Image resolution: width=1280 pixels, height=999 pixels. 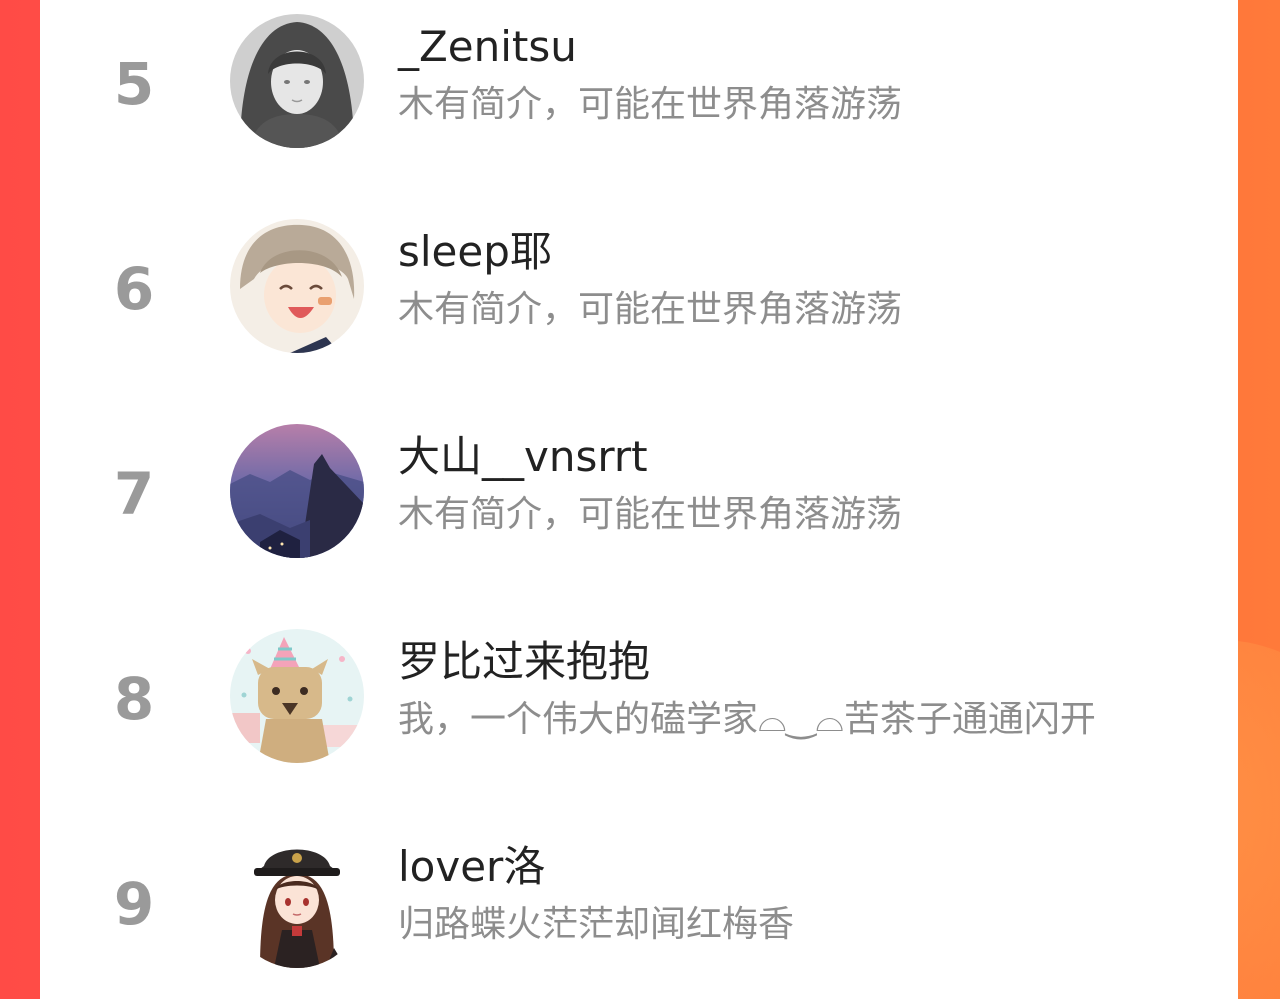 What do you see at coordinates (134, 289) in the screenshot?
I see `rank-number: 6` at bounding box center [134, 289].